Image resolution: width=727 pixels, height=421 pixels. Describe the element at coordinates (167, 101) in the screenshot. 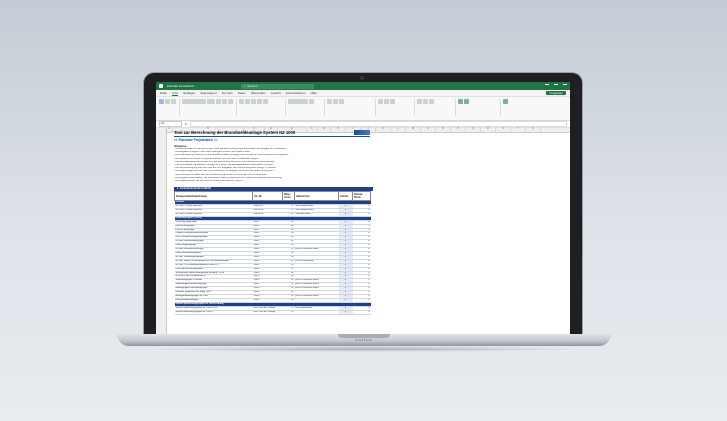

I see `cut-icon` at that location.